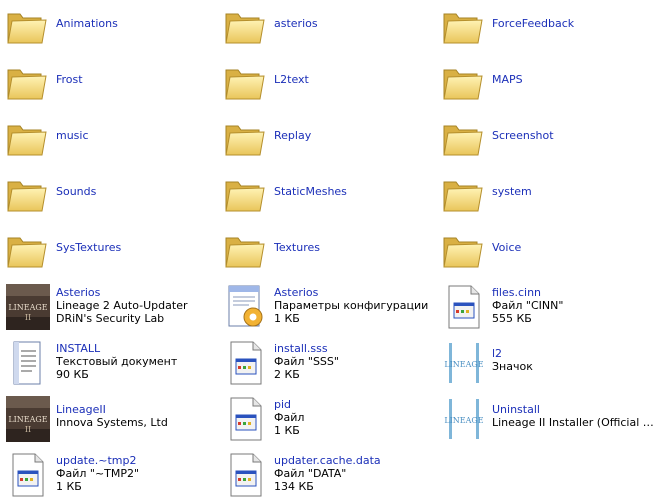 Image resolution: width=657 pixels, height=503 pixels. What do you see at coordinates (355, 417) in the screenshot?
I see `file-item-label: pid Файл 1 КБ` at bounding box center [355, 417].